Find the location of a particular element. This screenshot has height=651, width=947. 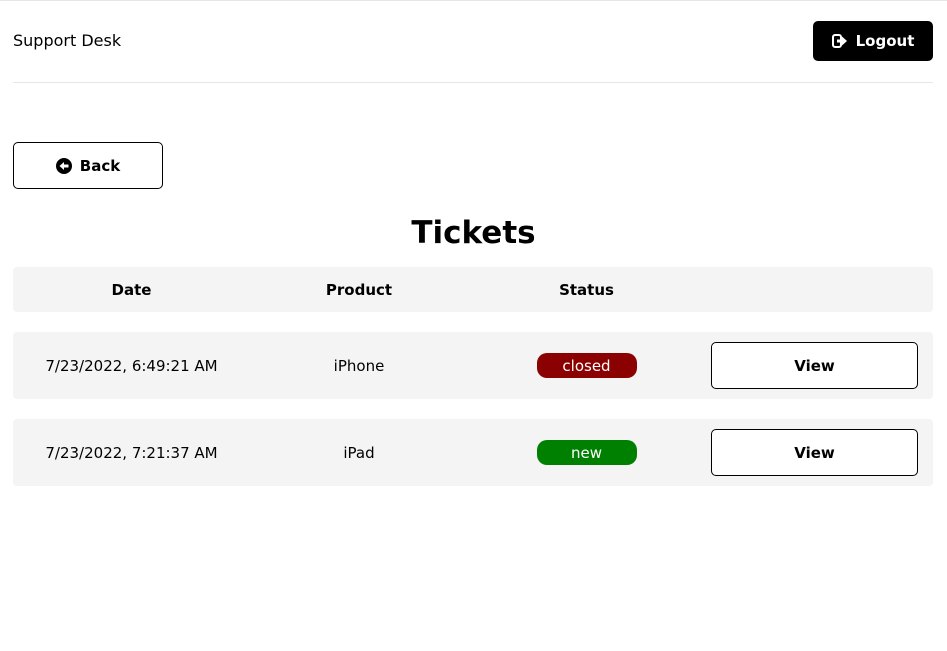

header: Support Desk Logout is located at coordinates (473, 42).